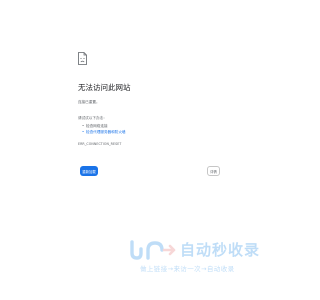  I want to click on error-subtitle: 连接已重置。, so click(89, 102).